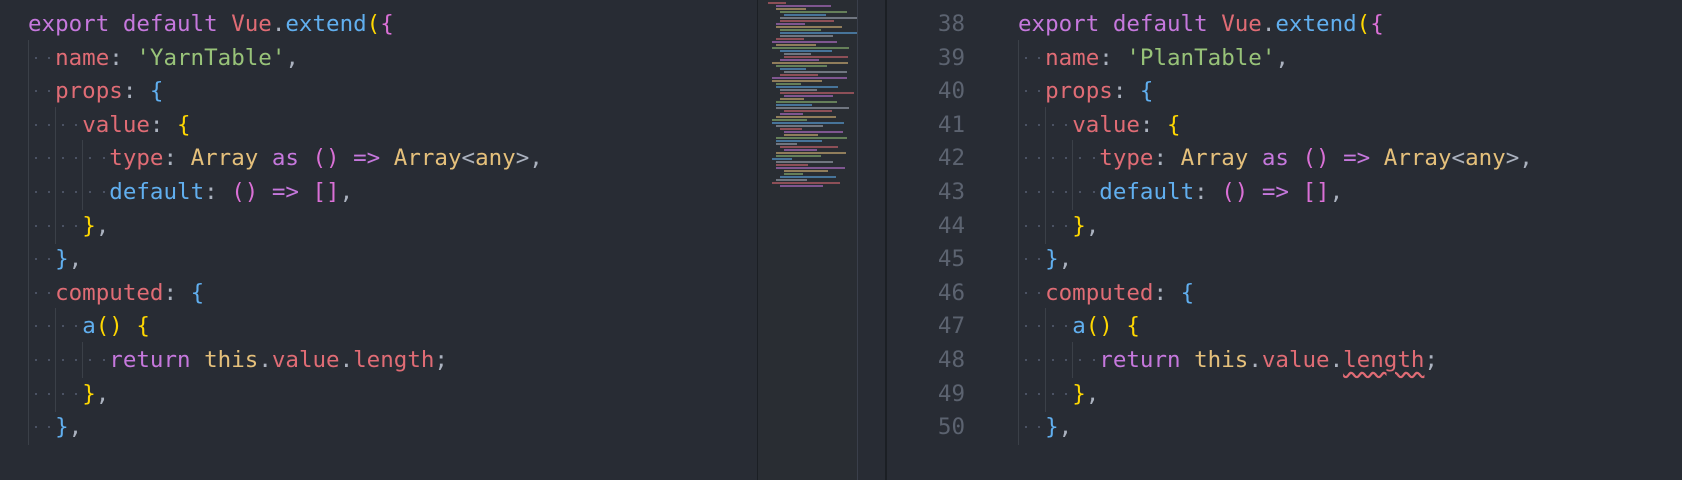  I want to click on code-token: as, so click(1275, 158).